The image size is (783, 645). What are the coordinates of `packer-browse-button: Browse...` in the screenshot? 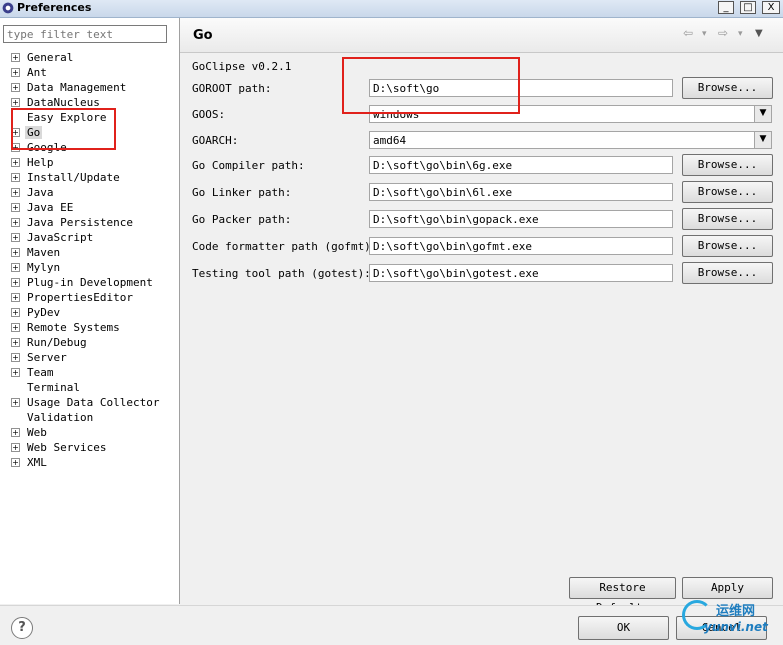 It's located at (727, 219).